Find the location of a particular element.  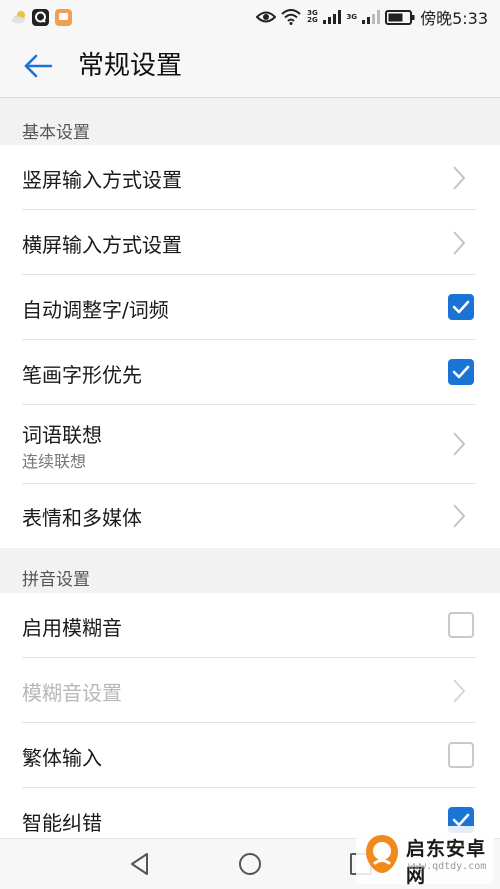

setting-label: 繁体输入 is located at coordinates (62, 758).